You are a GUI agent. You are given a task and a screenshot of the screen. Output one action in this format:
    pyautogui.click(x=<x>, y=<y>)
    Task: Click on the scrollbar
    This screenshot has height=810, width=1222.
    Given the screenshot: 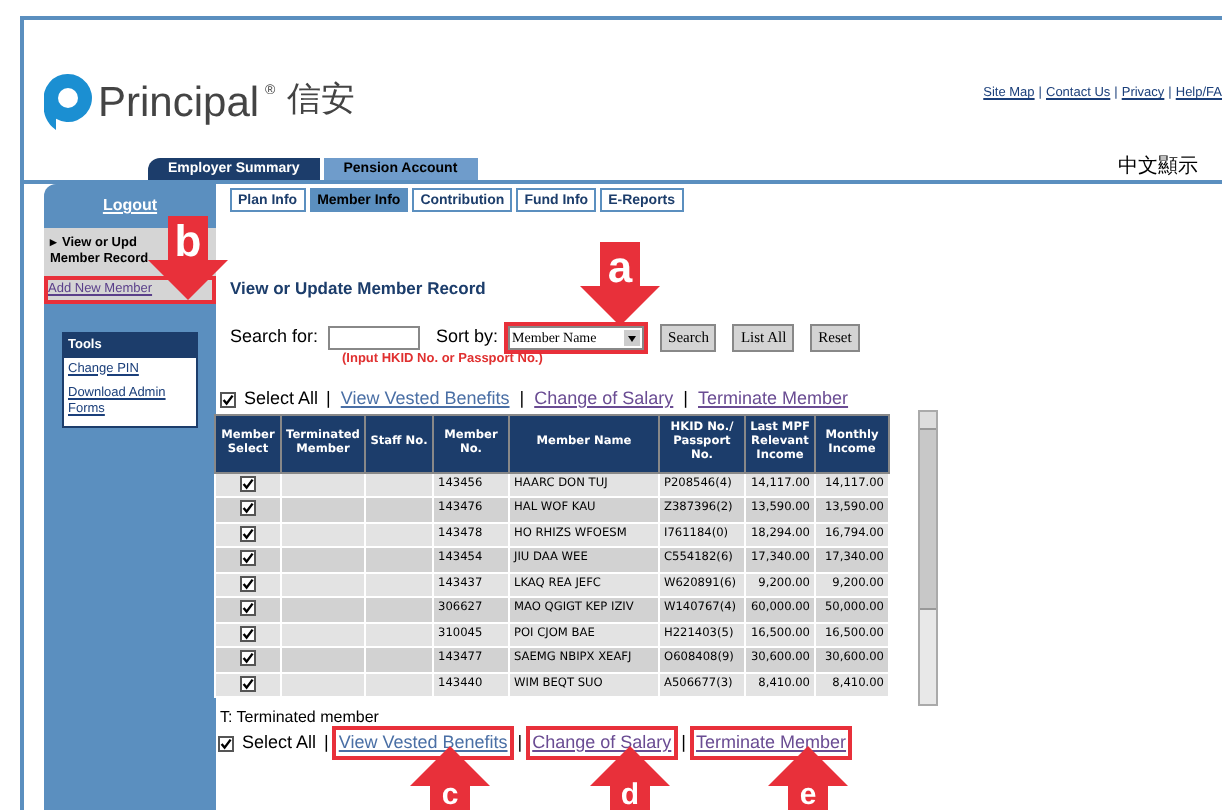 What is the action you would take?
    pyautogui.click(x=928, y=557)
    